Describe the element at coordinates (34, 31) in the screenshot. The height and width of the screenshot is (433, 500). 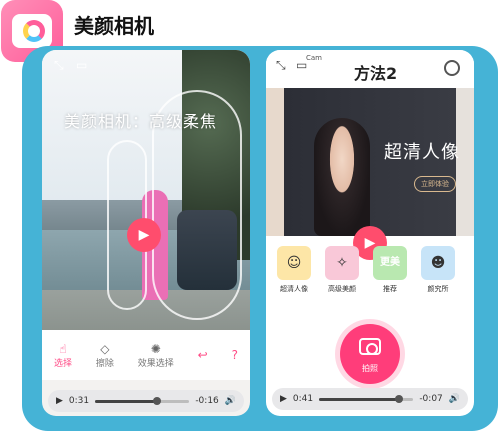
I see `color-ring-icon` at that location.